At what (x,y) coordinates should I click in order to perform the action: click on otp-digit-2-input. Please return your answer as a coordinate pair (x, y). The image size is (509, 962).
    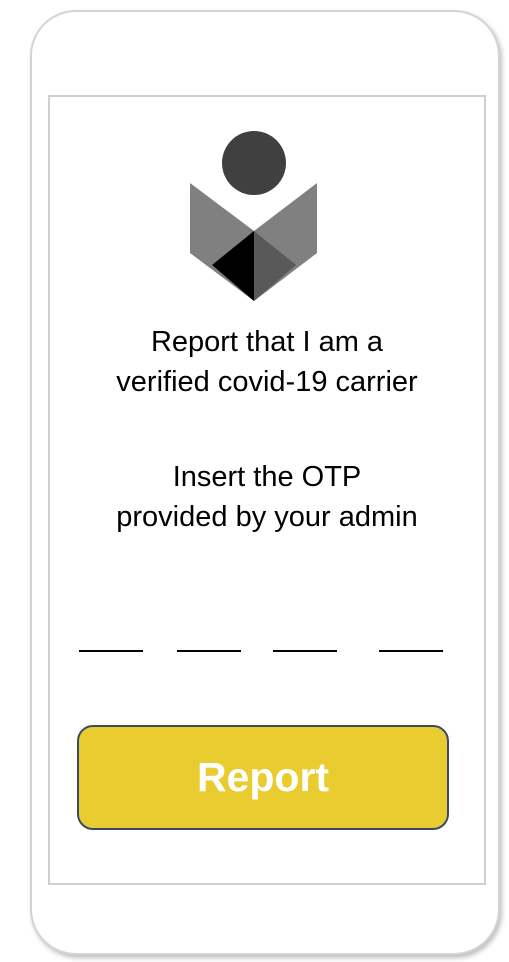
    Looking at the image, I should click on (209, 651).